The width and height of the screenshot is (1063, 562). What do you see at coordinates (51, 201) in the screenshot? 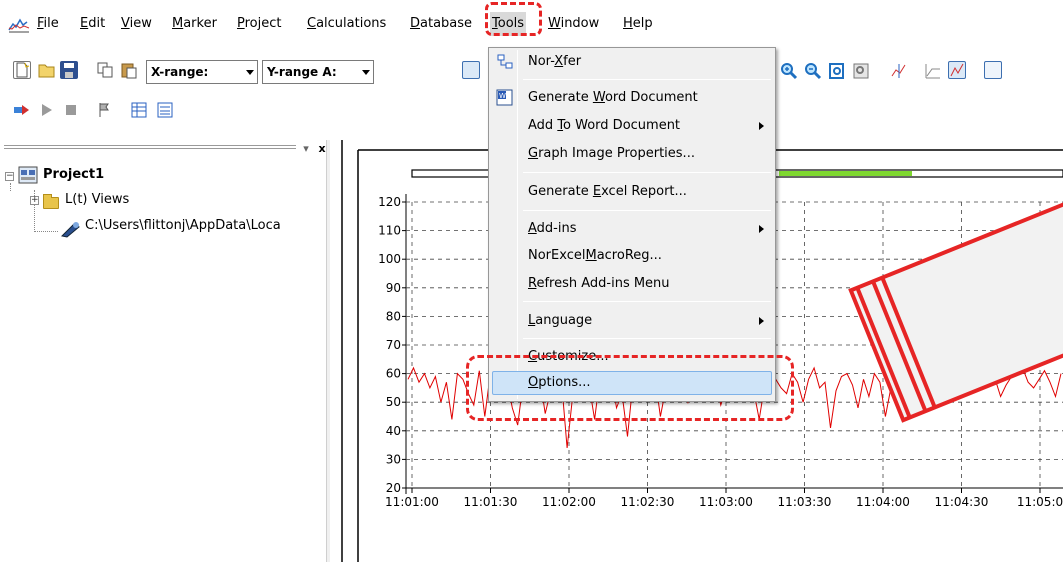
I see `folder-icon` at bounding box center [51, 201].